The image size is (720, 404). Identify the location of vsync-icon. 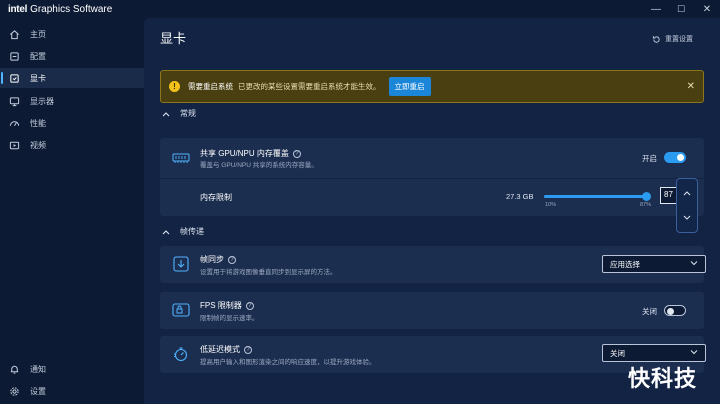
(181, 264).